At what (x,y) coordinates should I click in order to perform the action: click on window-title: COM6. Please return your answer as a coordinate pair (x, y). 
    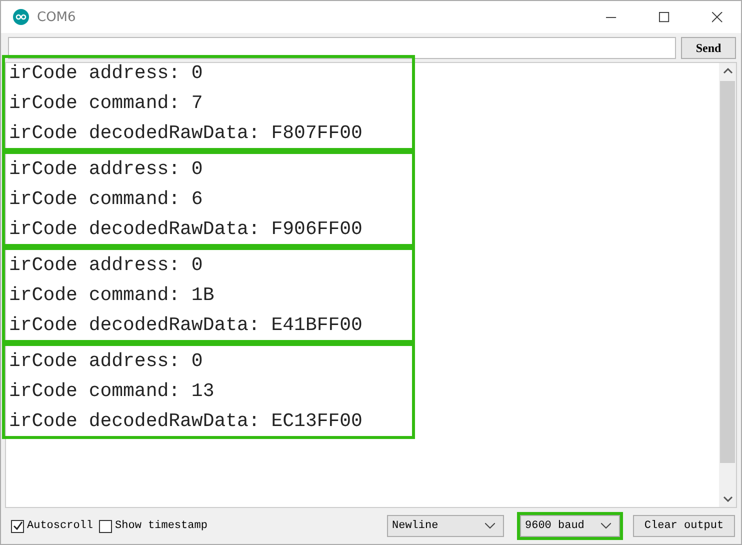
    Looking at the image, I should click on (56, 17).